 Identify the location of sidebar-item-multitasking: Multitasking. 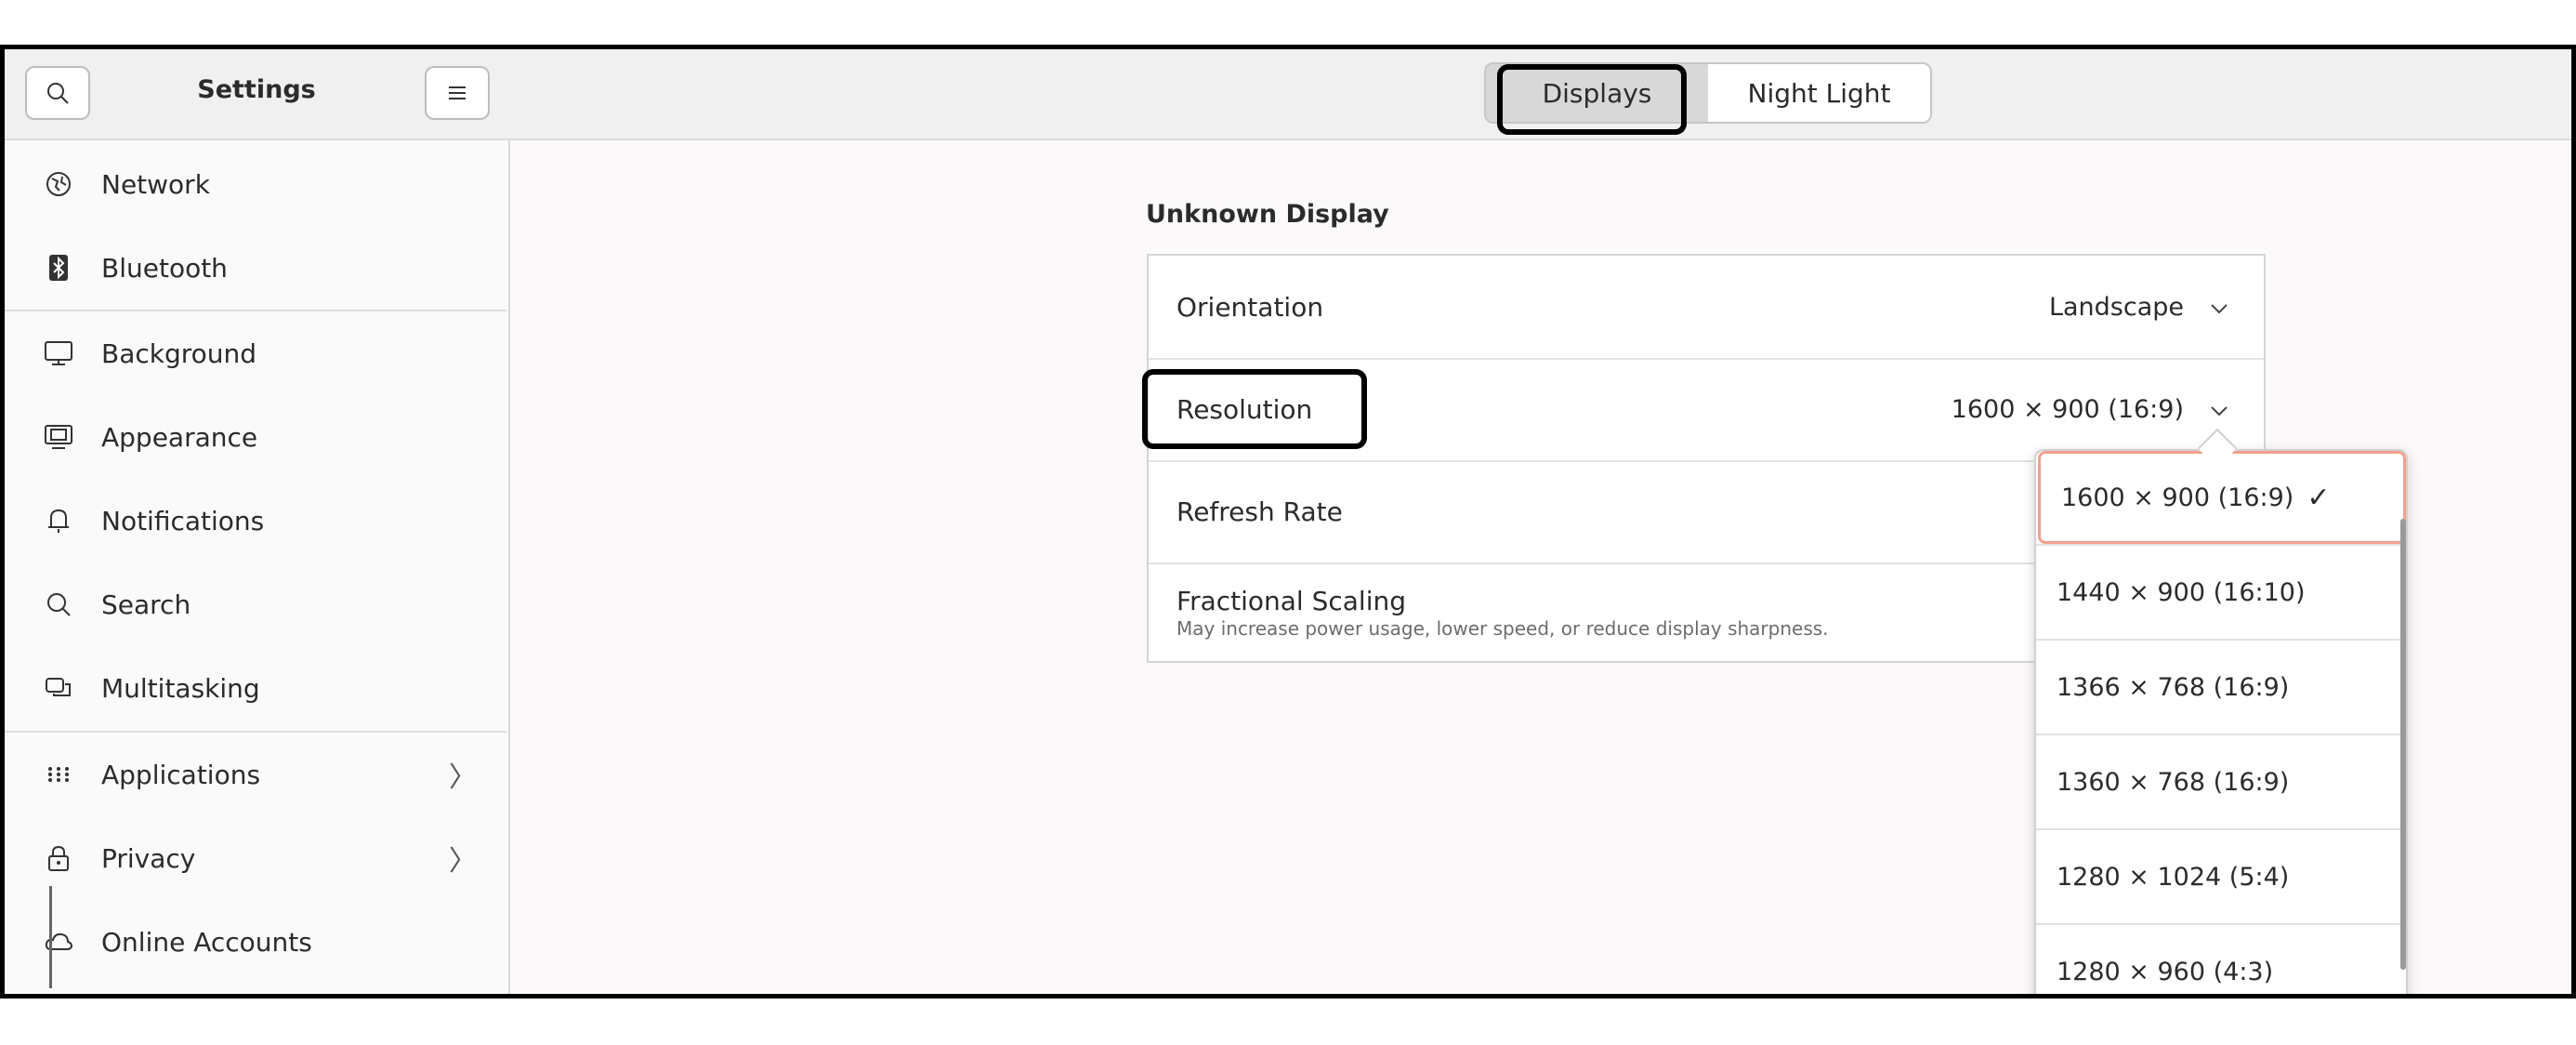
(255, 688).